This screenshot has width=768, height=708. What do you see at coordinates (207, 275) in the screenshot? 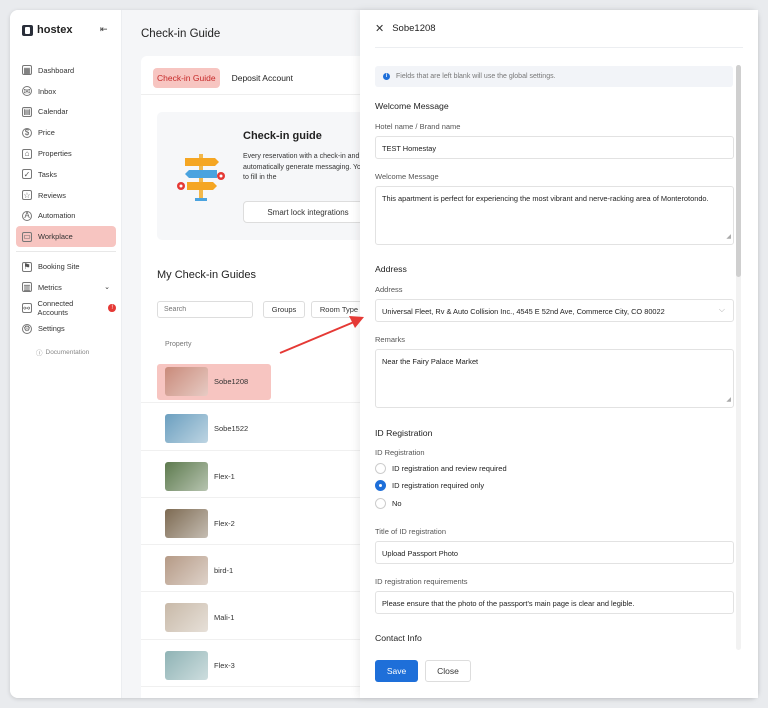
I see `my-guides-title: My Check-in Guides` at bounding box center [207, 275].